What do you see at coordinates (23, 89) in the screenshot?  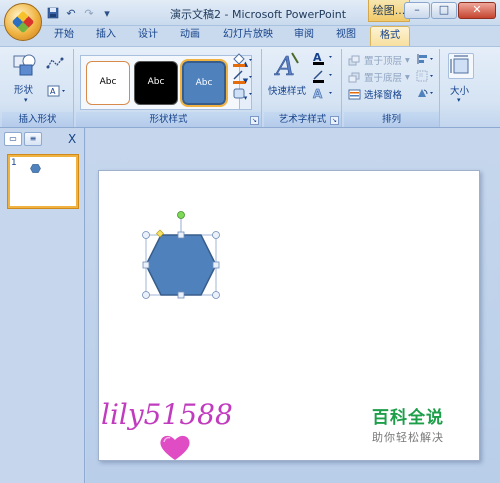 I see `shapes-button-label: 形状` at bounding box center [23, 89].